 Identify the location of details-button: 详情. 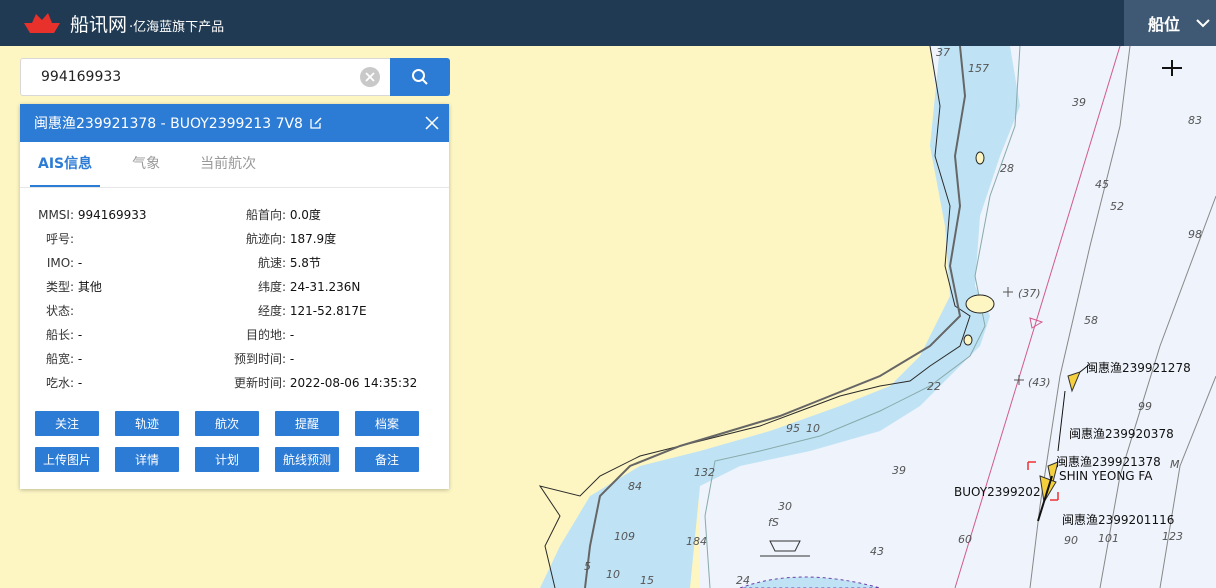
(147, 459).